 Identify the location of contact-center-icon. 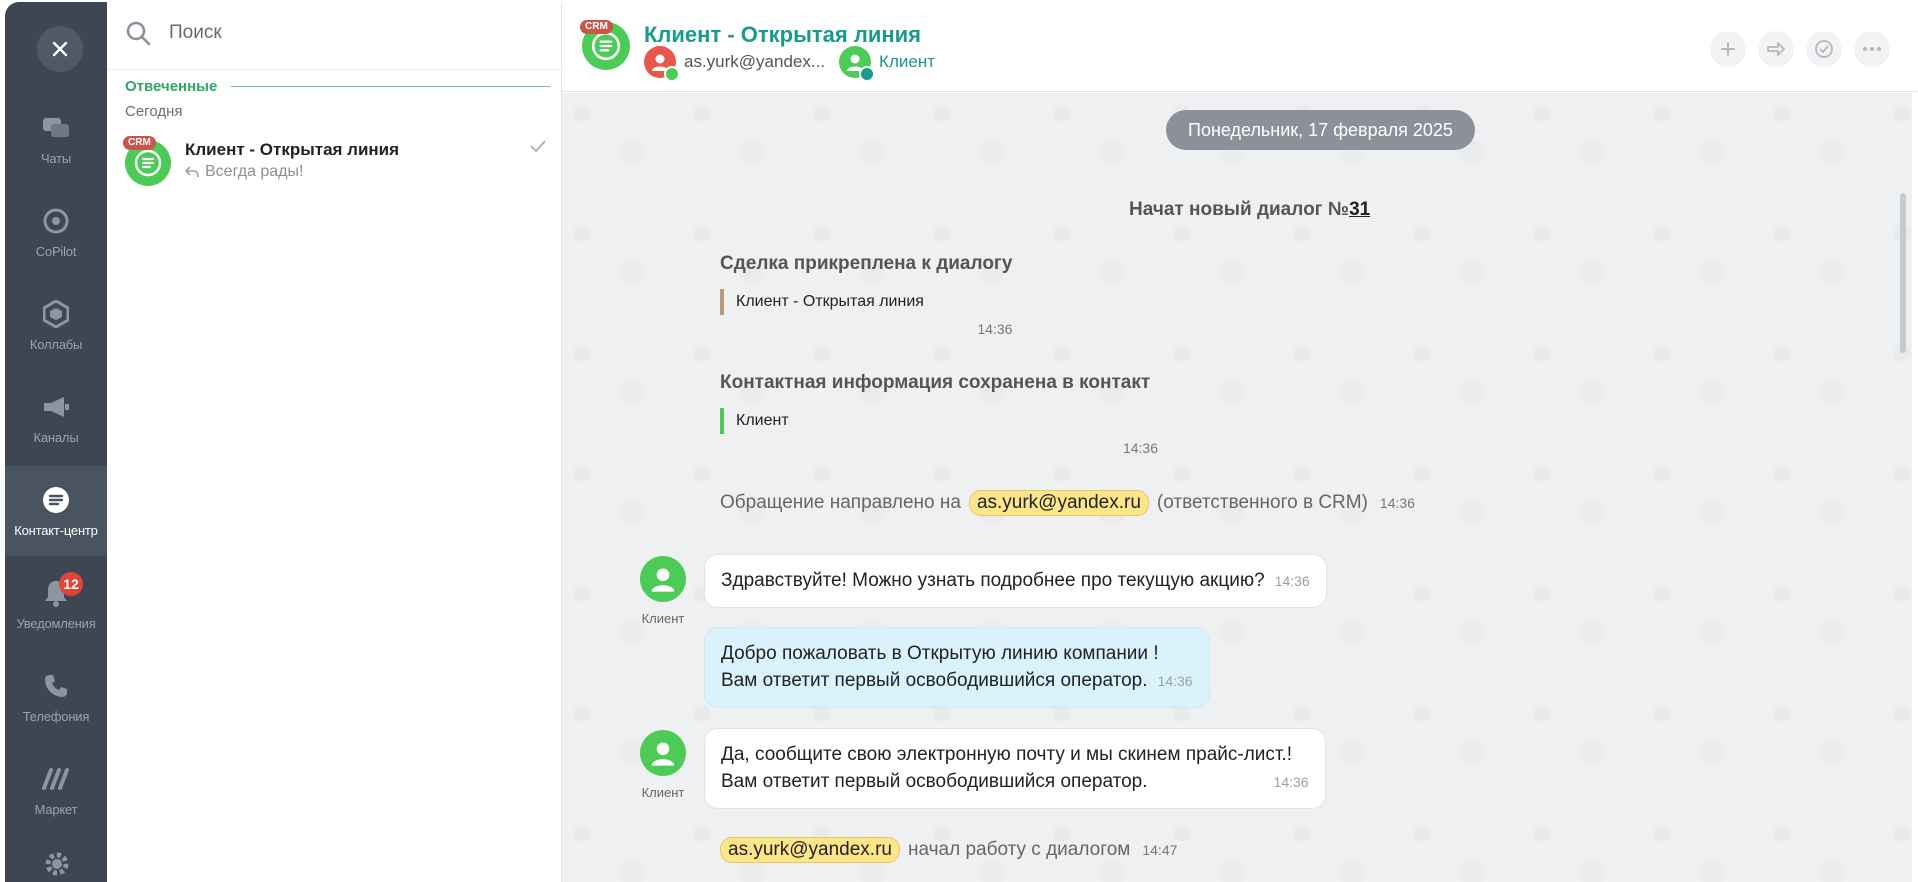
(56, 500).